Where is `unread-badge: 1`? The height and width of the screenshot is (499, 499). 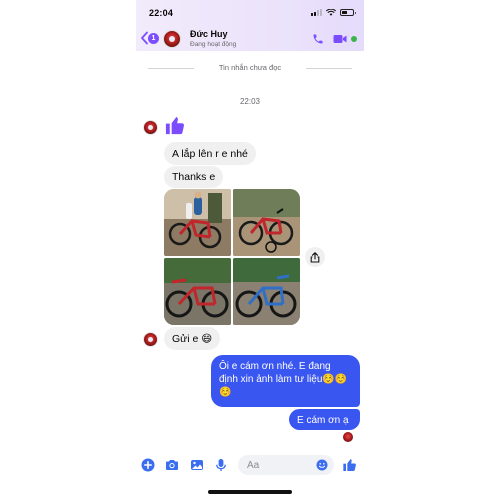
unread-badge: 1 is located at coordinates (153, 38).